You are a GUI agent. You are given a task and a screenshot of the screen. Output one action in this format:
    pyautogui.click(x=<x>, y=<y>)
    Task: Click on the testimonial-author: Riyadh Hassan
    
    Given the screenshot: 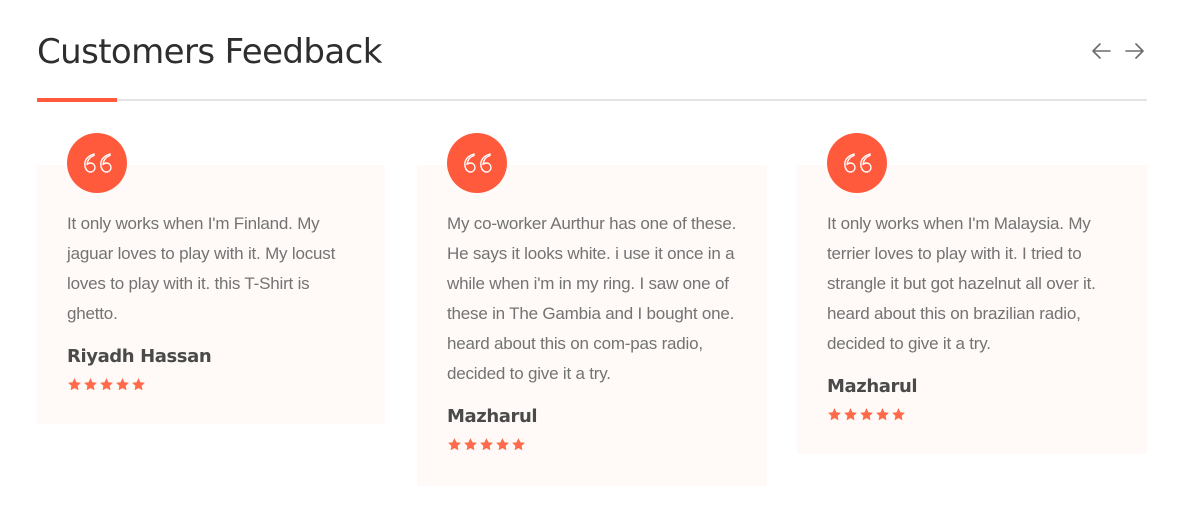 What is the action you would take?
    pyautogui.click(x=139, y=356)
    